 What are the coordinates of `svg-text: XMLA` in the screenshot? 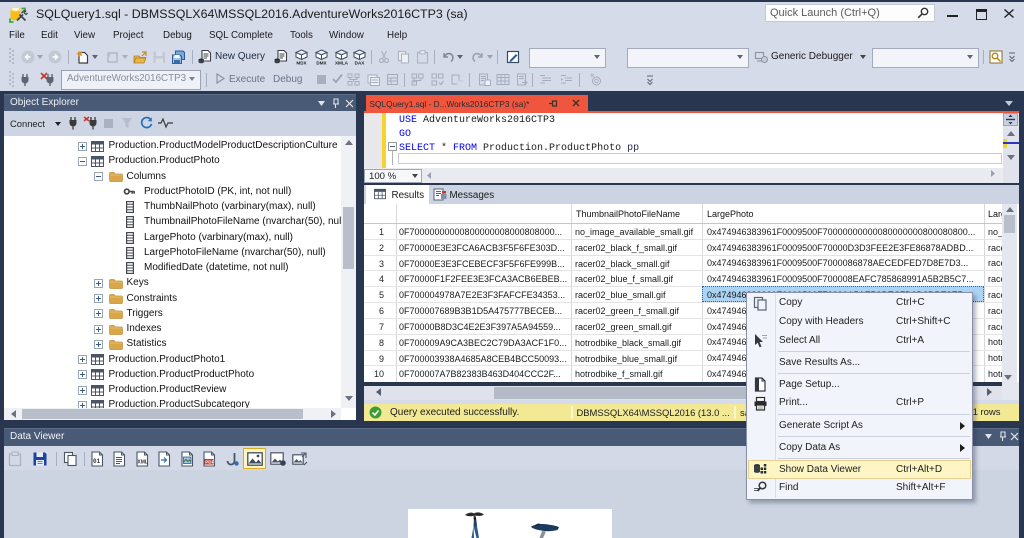 It's located at (342, 63).